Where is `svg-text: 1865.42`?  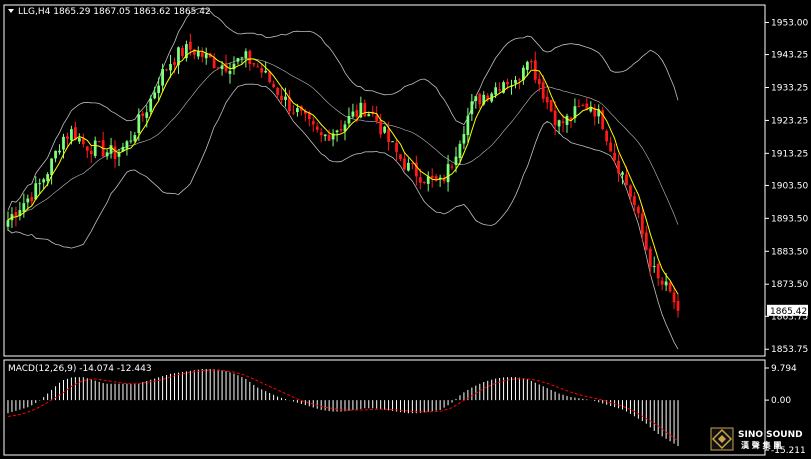 svg-text: 1865.42 is located at coordinates (788, 312).